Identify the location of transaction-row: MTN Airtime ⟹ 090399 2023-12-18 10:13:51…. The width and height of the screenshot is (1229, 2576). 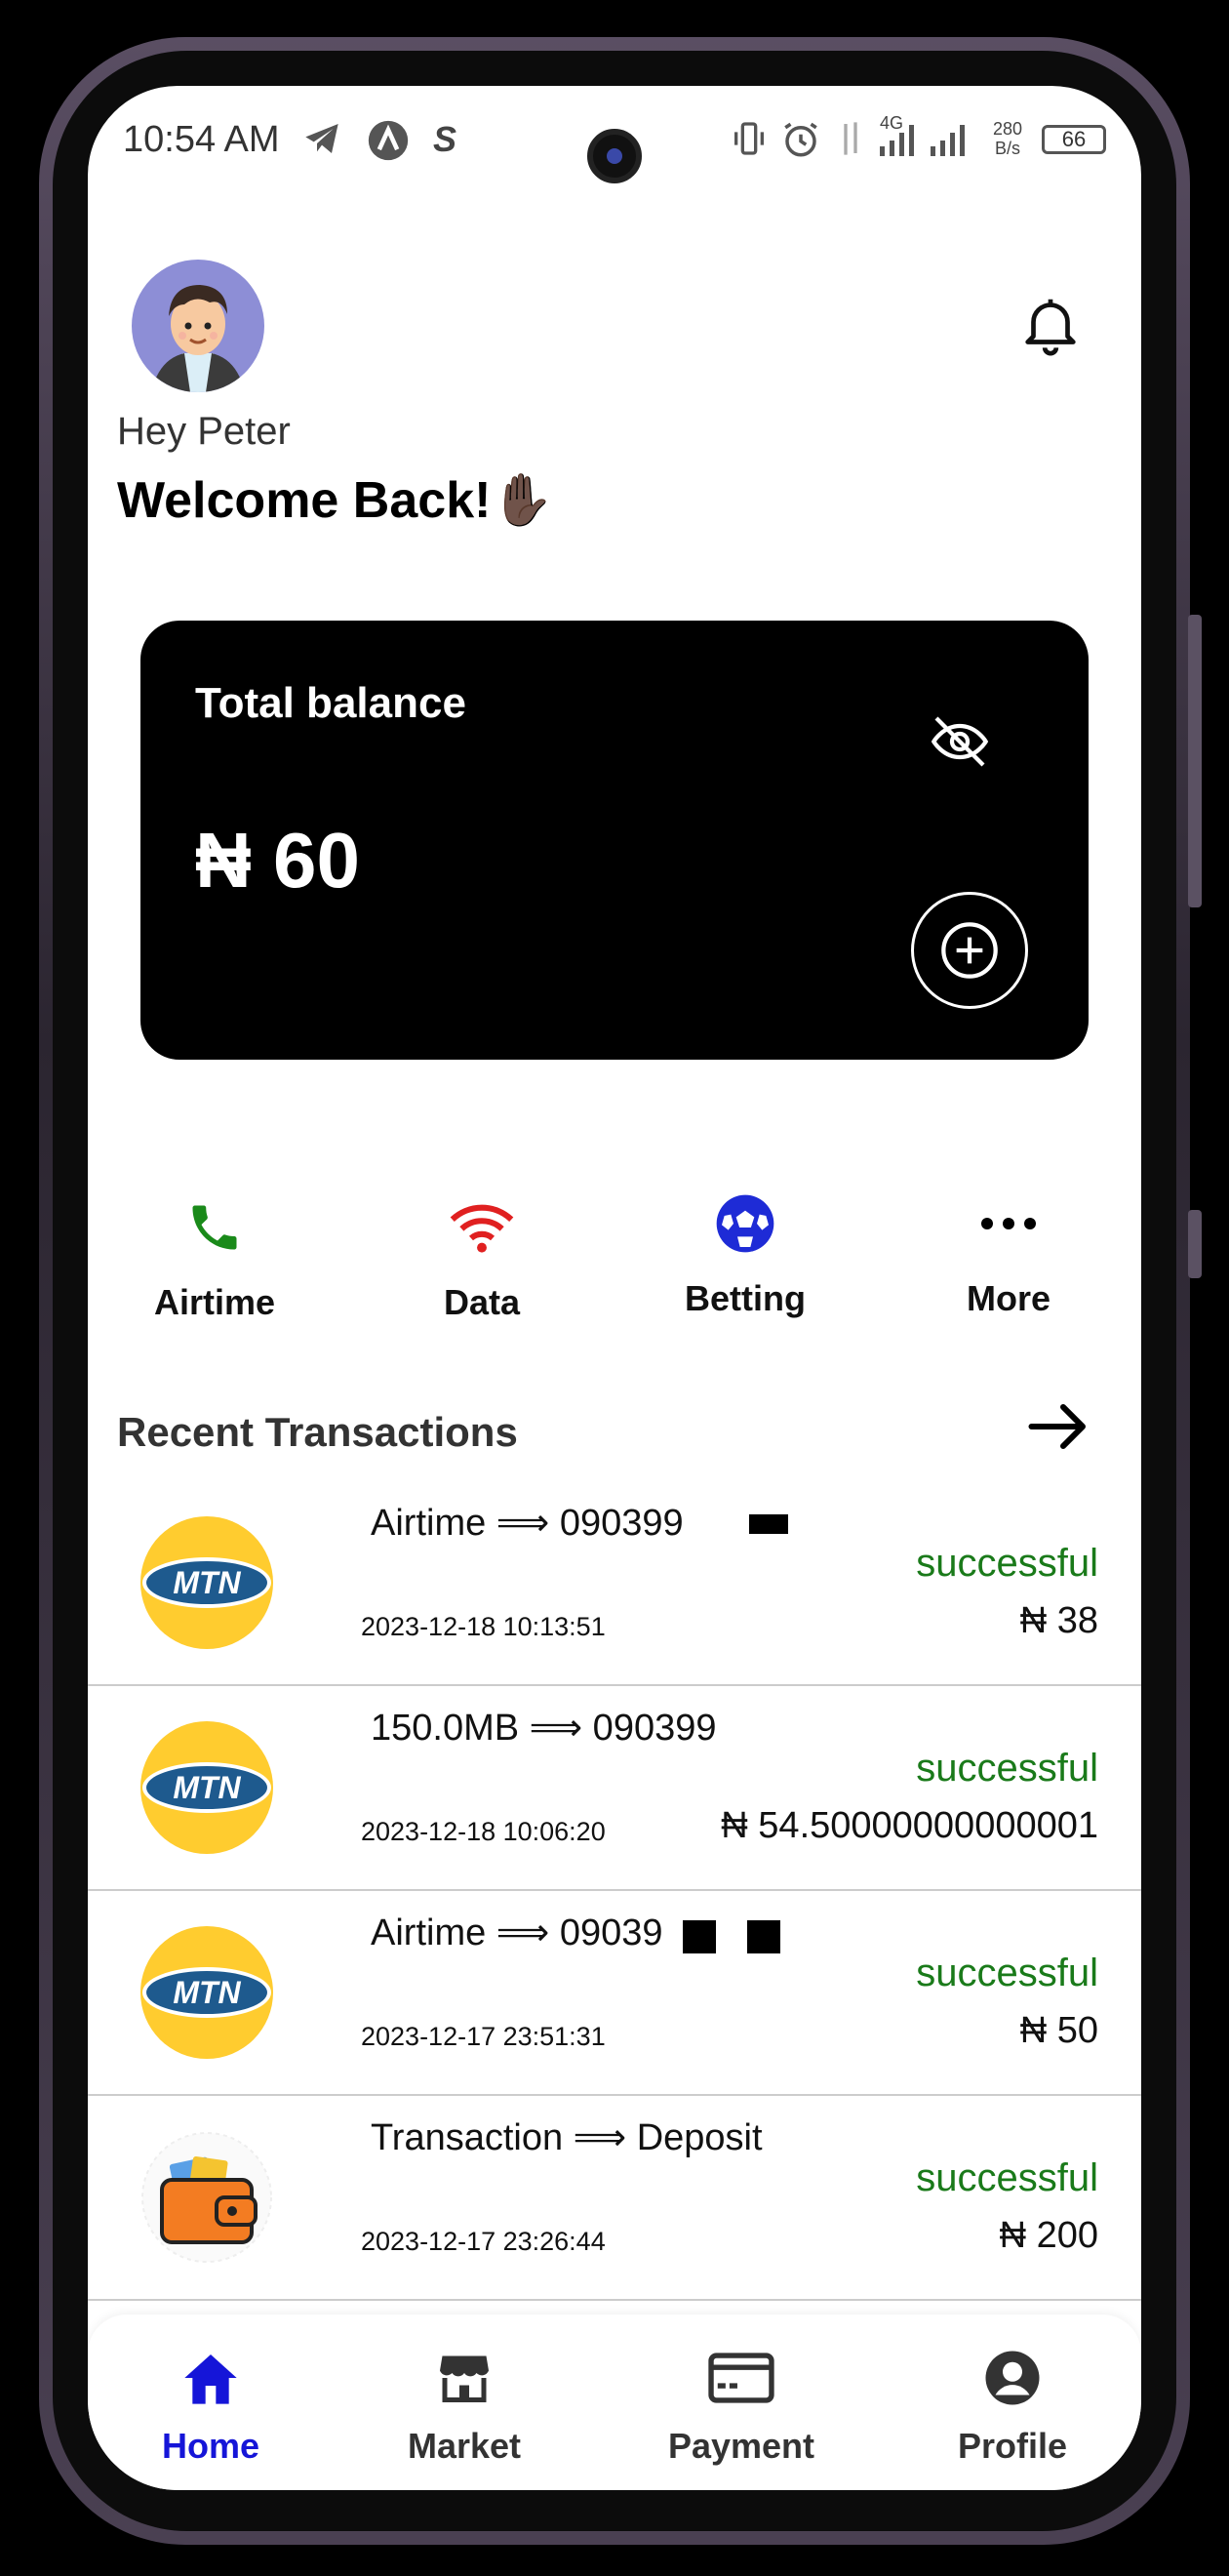
(614, 1583).